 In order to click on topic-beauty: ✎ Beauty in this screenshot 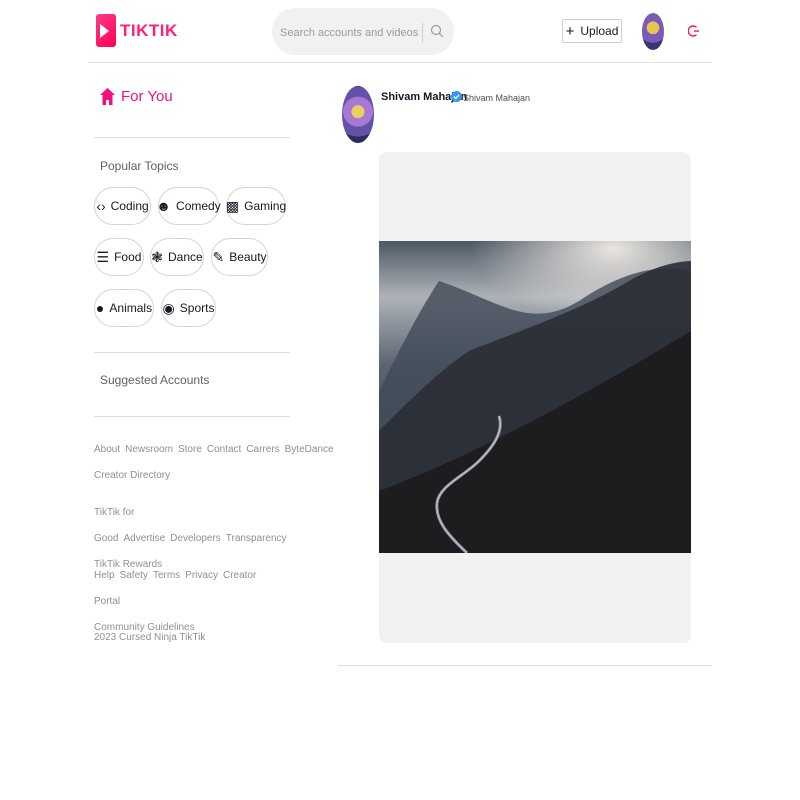, I will do `click(239, 257)`.